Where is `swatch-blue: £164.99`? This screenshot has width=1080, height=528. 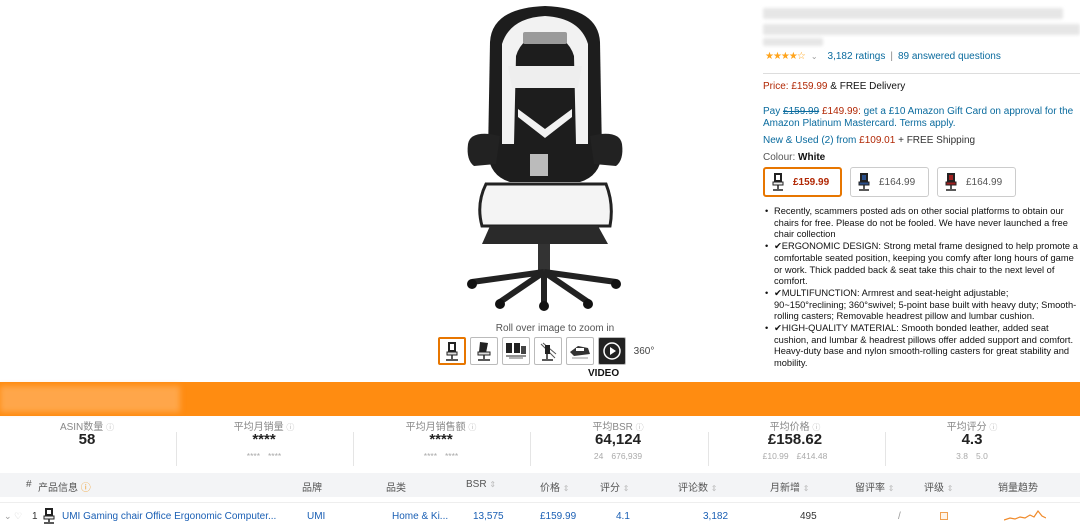
swatch-blue: £164.99 is located at coordinates (889, 182).